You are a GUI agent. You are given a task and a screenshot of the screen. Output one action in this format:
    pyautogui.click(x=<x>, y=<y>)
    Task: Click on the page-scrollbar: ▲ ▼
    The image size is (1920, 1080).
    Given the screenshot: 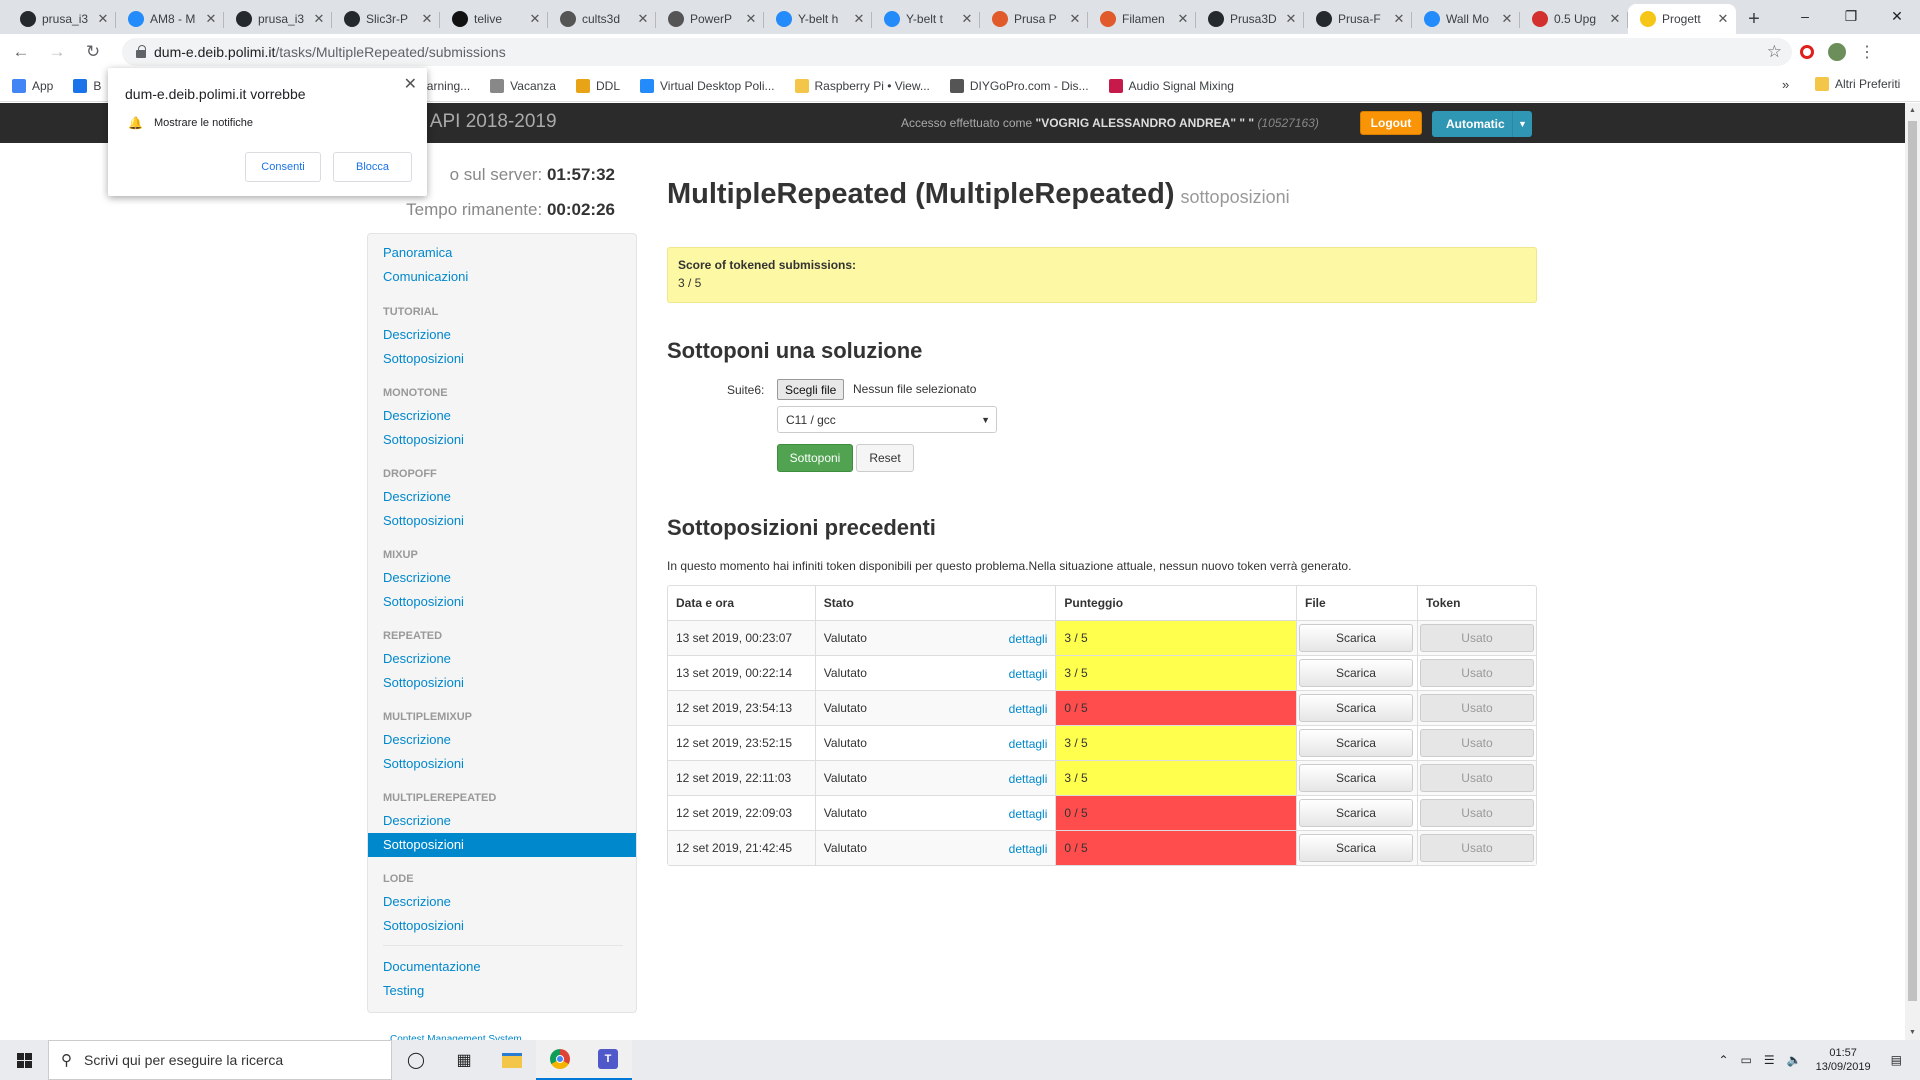 What is the action you would take?
    pyautogui.click(x=1912, y=571)
    